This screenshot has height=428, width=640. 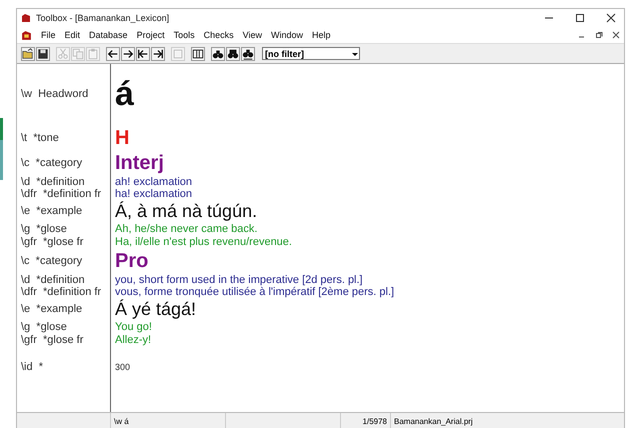 What do you see at coordinates (133, 340) in the screenshot?
I see `glose-text: Allez-y!` at bounding box center [133, 340].